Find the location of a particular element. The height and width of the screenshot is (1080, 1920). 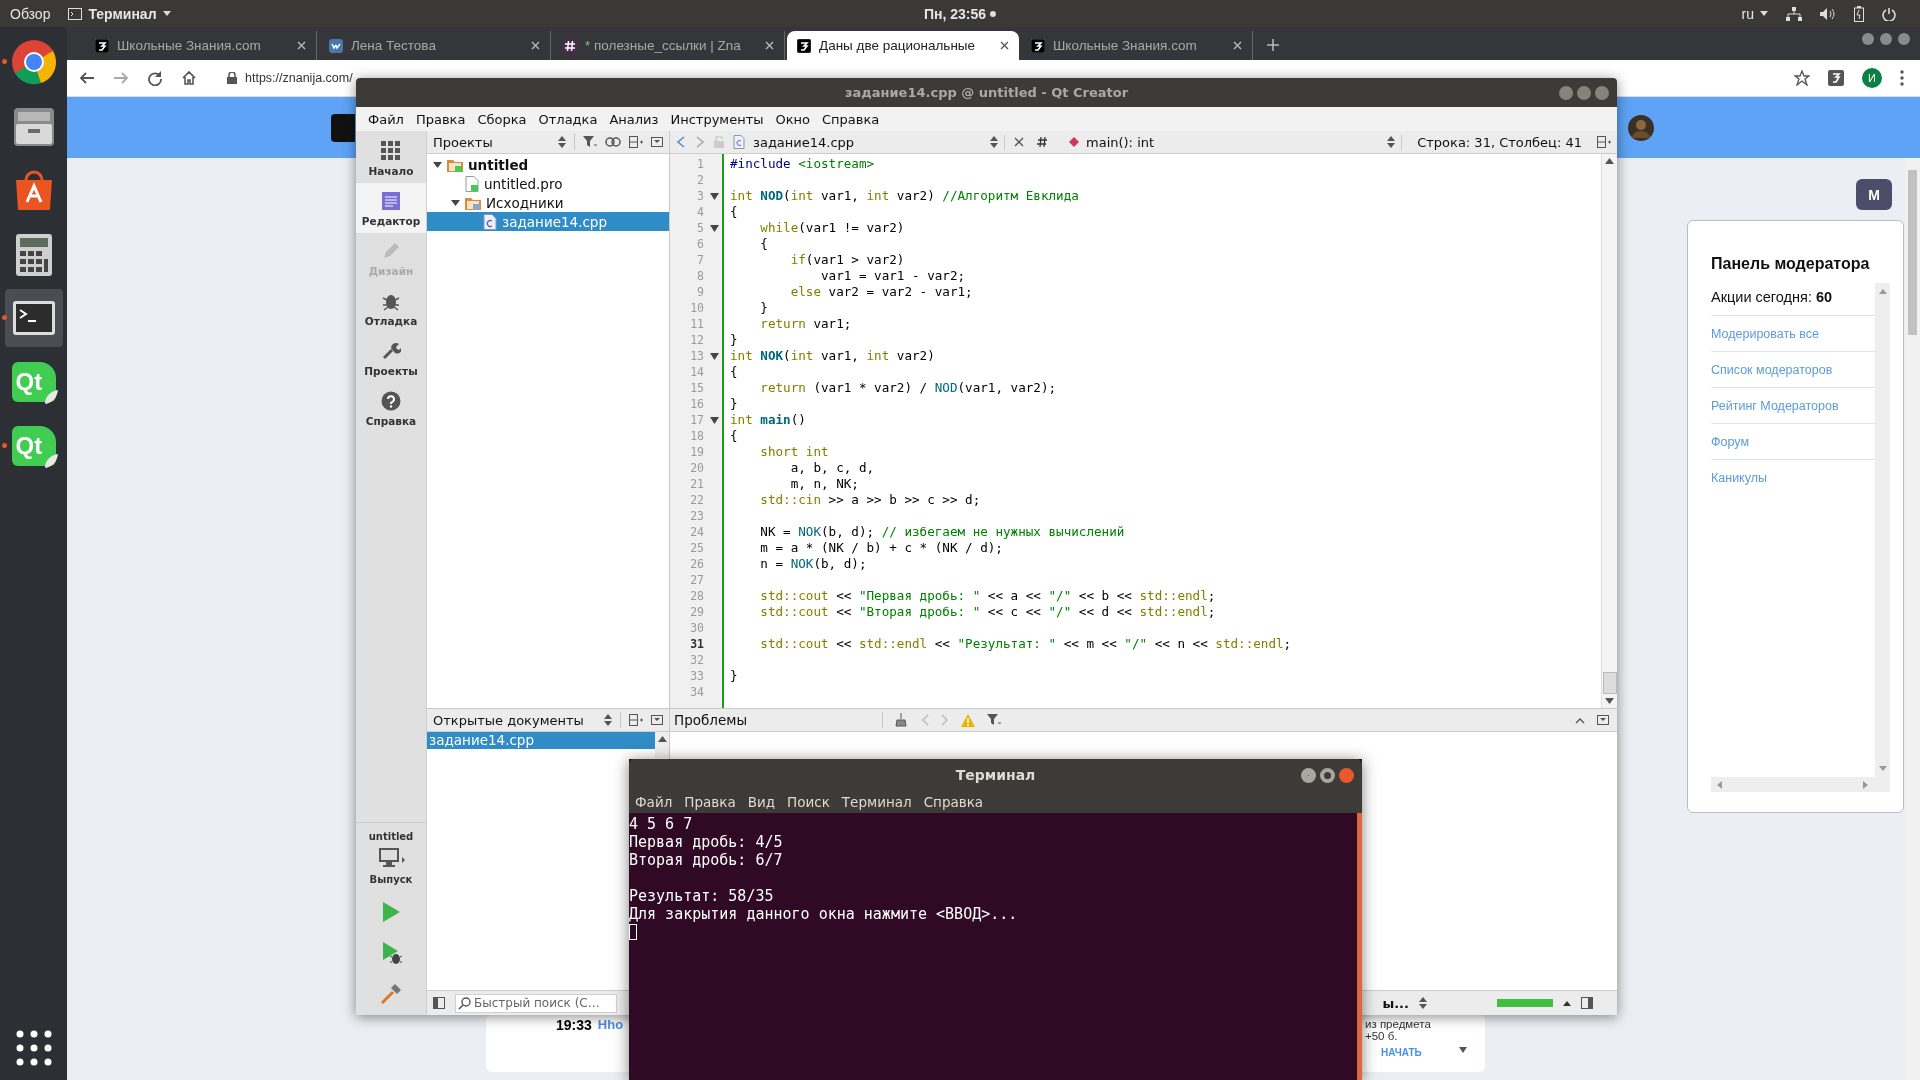

volume-icon is located at coordinates (1828, 13).